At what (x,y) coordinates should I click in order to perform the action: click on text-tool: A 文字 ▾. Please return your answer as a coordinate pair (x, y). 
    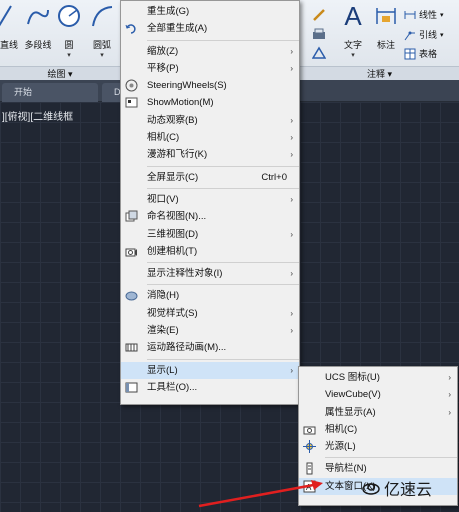
    Looking at the image, I should click on (353, 30).